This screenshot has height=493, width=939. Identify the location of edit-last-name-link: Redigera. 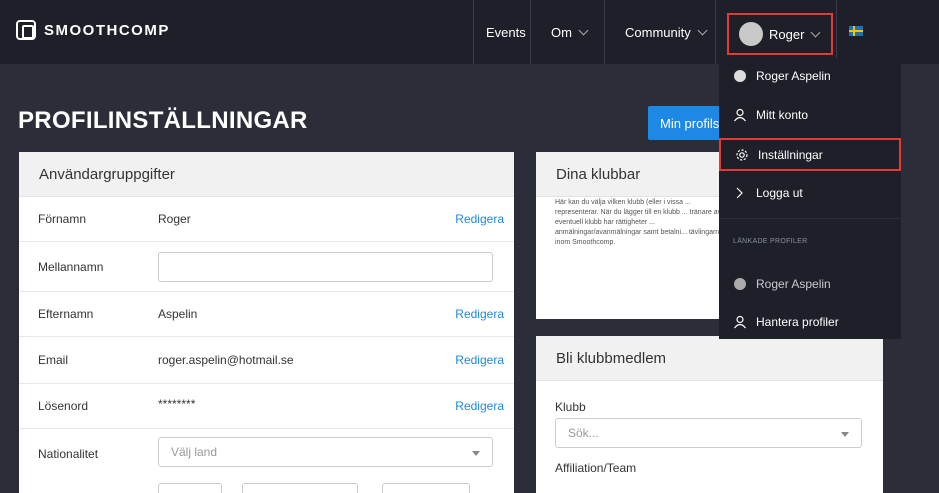
(479, 314).